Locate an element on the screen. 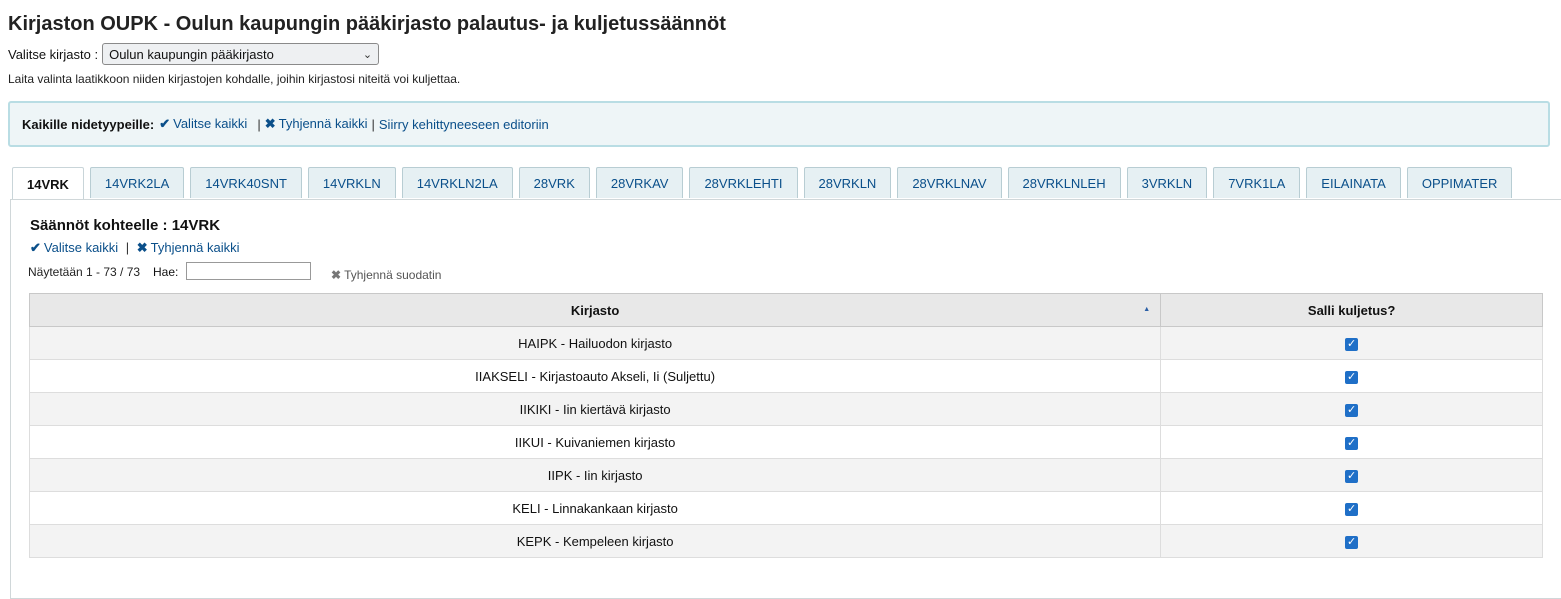  select-all-types-text: Valitse kaikki is located at coordinates (210, 123).